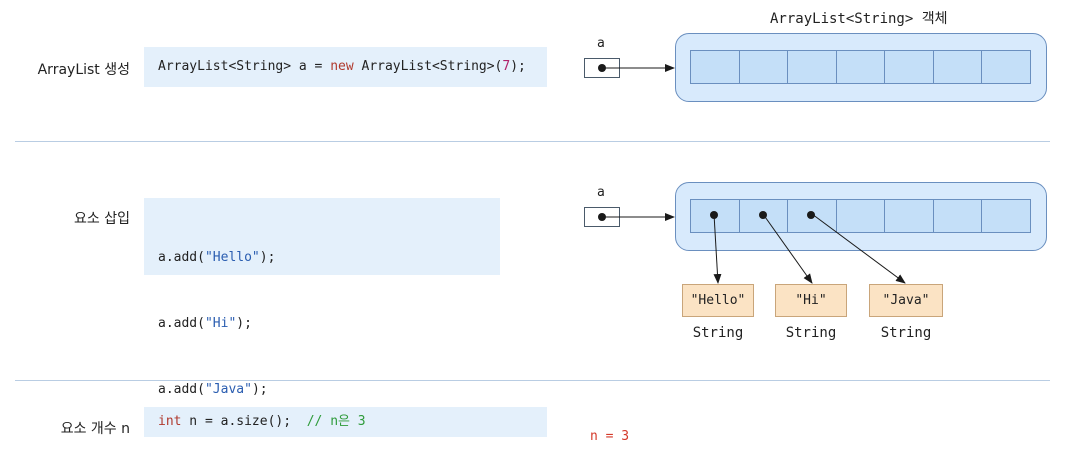 This screenshot has width=1066, height=472. I want to click on element-arrow-java, so click(858, 248).